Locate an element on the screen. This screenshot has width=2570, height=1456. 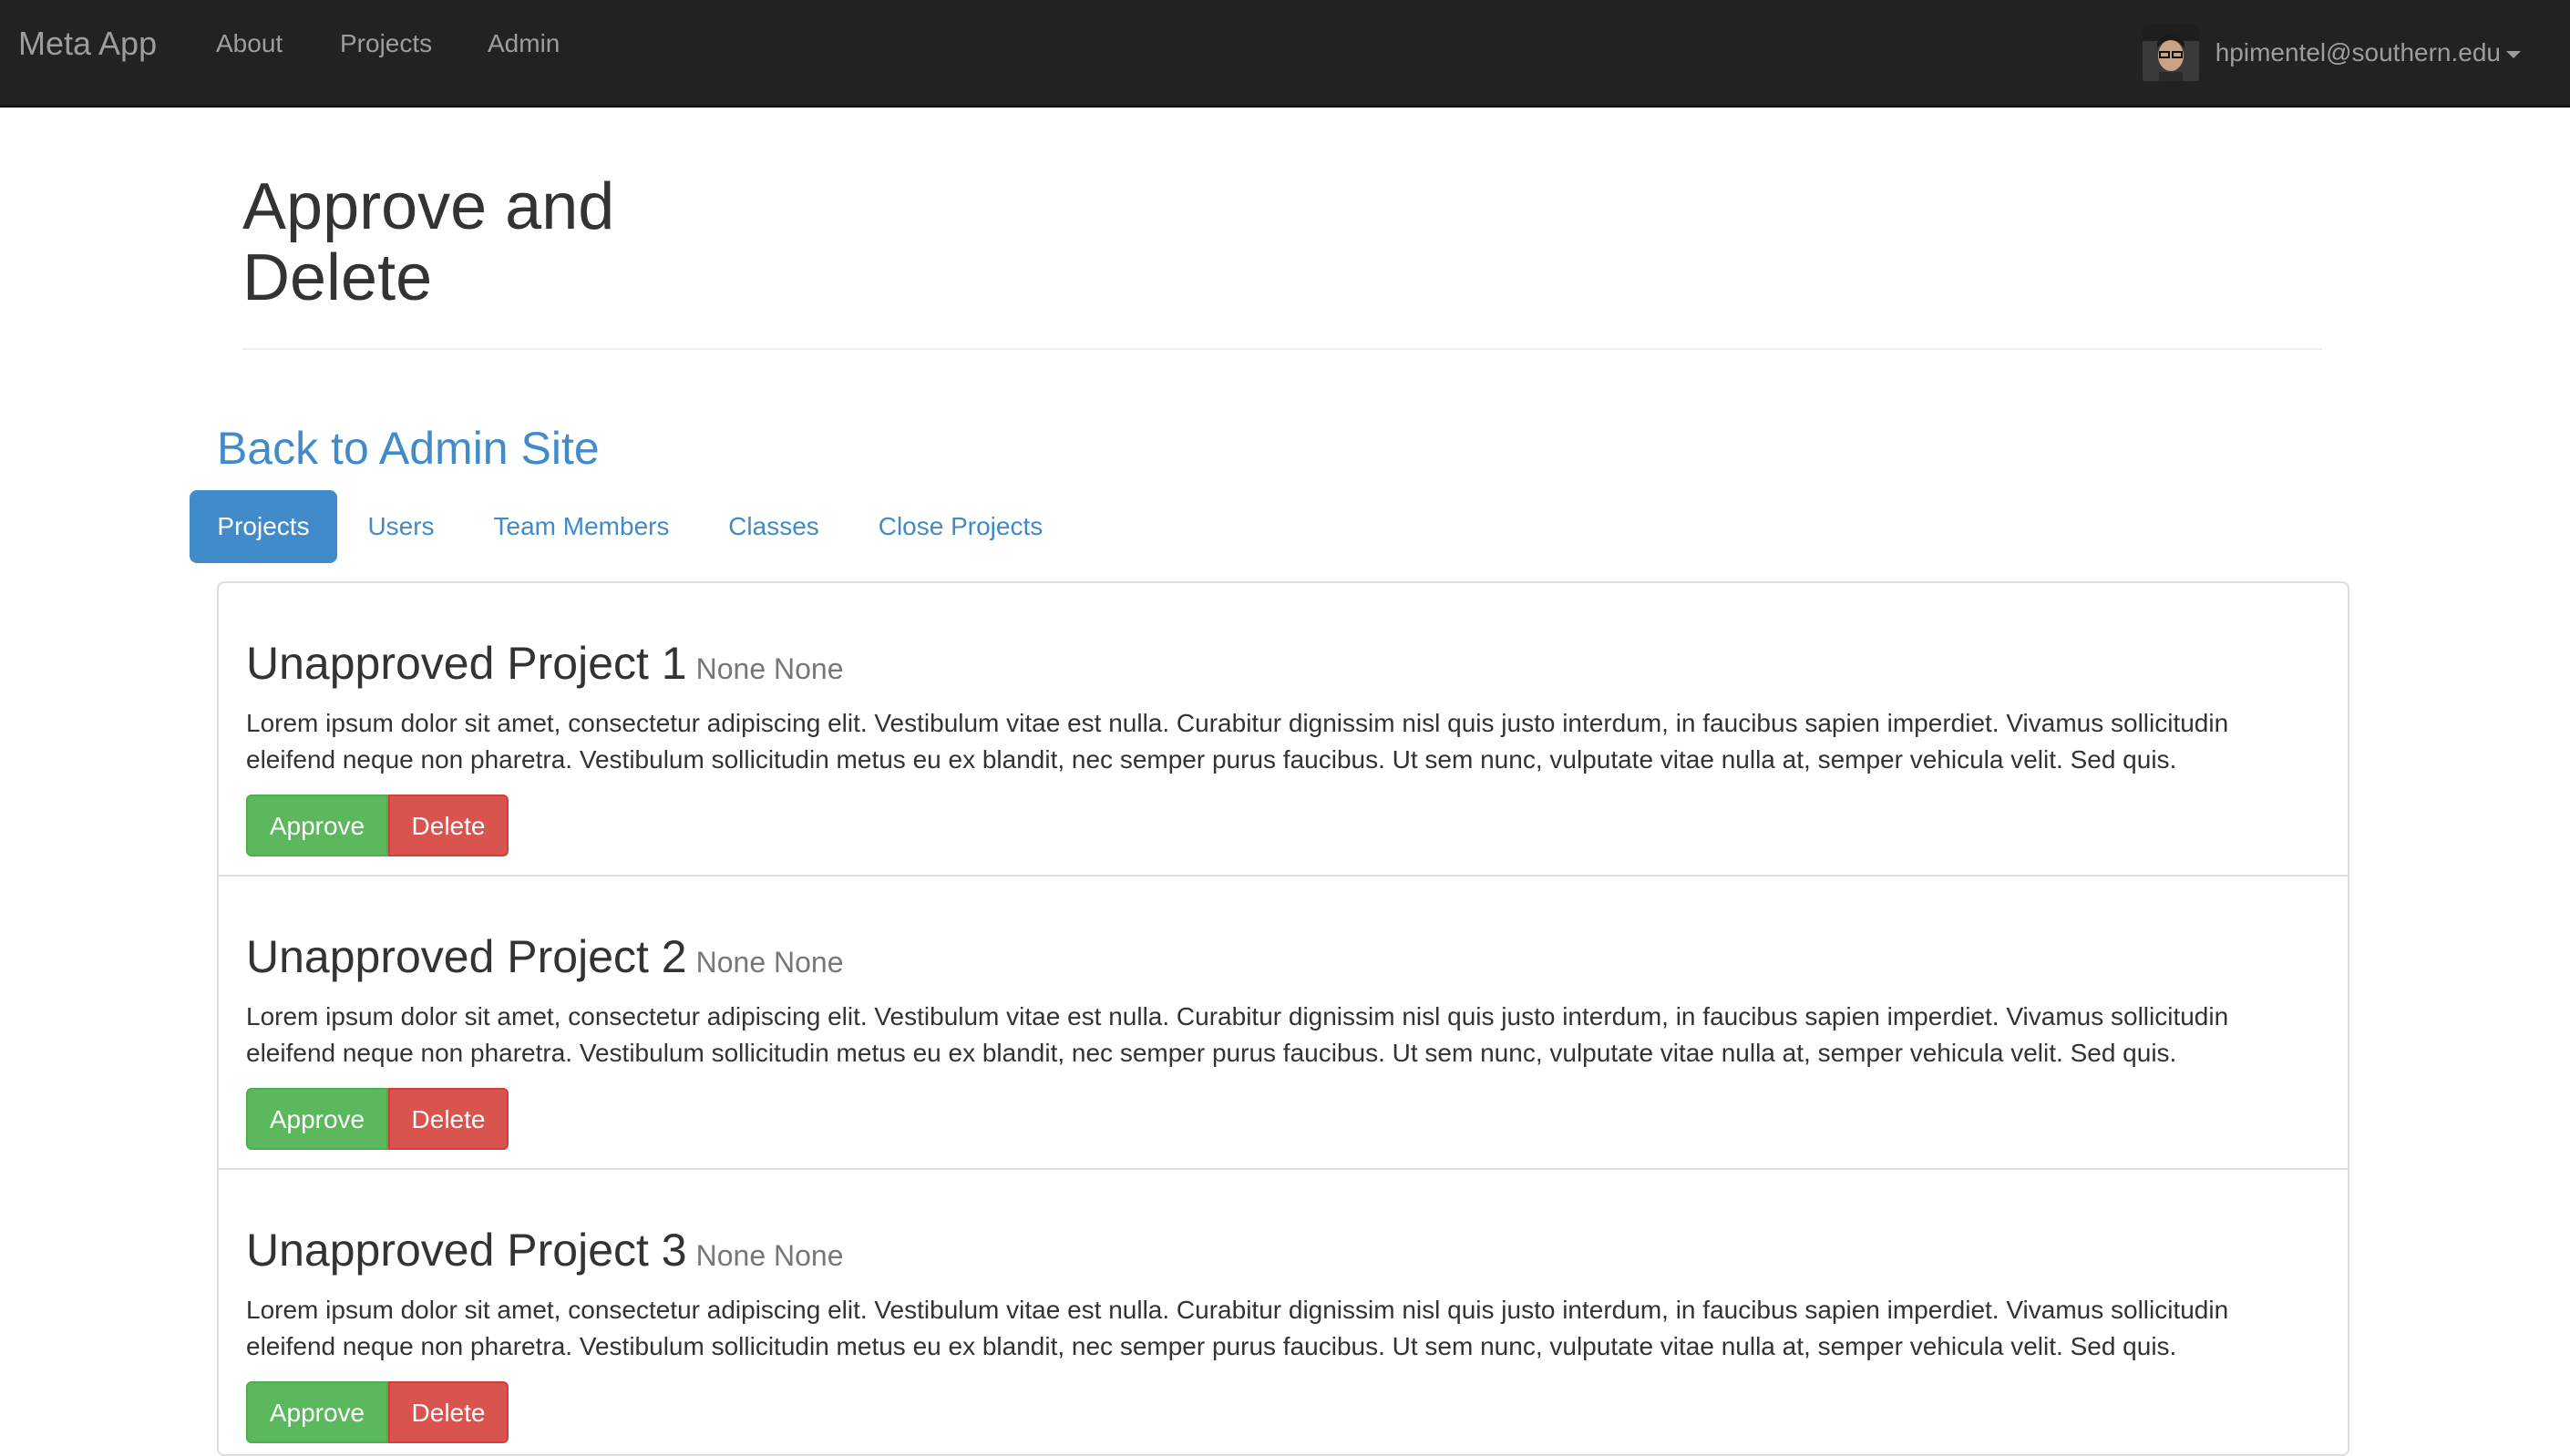
project-title: Unapproved Project 1 None None is located at coordinates (545, 666).